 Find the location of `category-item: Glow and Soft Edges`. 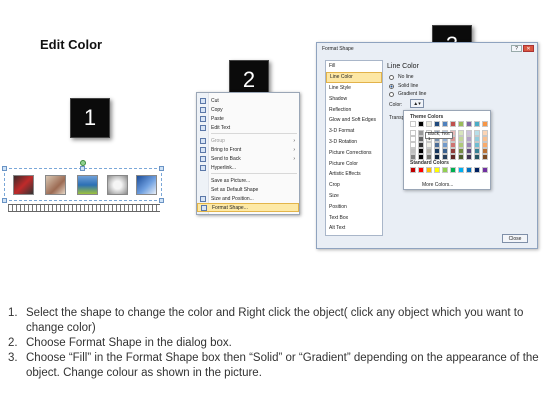

category-item: Glow and Soft Edges is located at coordinates (354, 120).